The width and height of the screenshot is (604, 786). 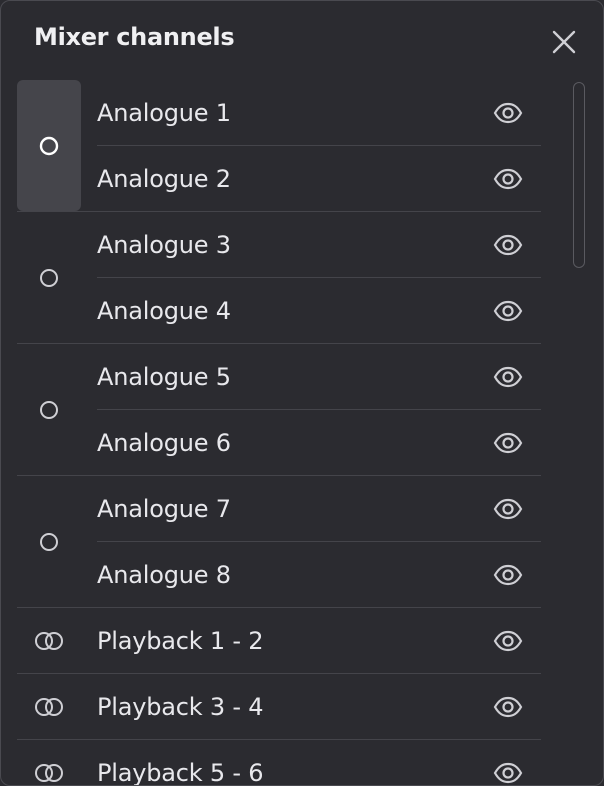 I want to click on channel-label: Analogue 1, so click(x=164, y=112).